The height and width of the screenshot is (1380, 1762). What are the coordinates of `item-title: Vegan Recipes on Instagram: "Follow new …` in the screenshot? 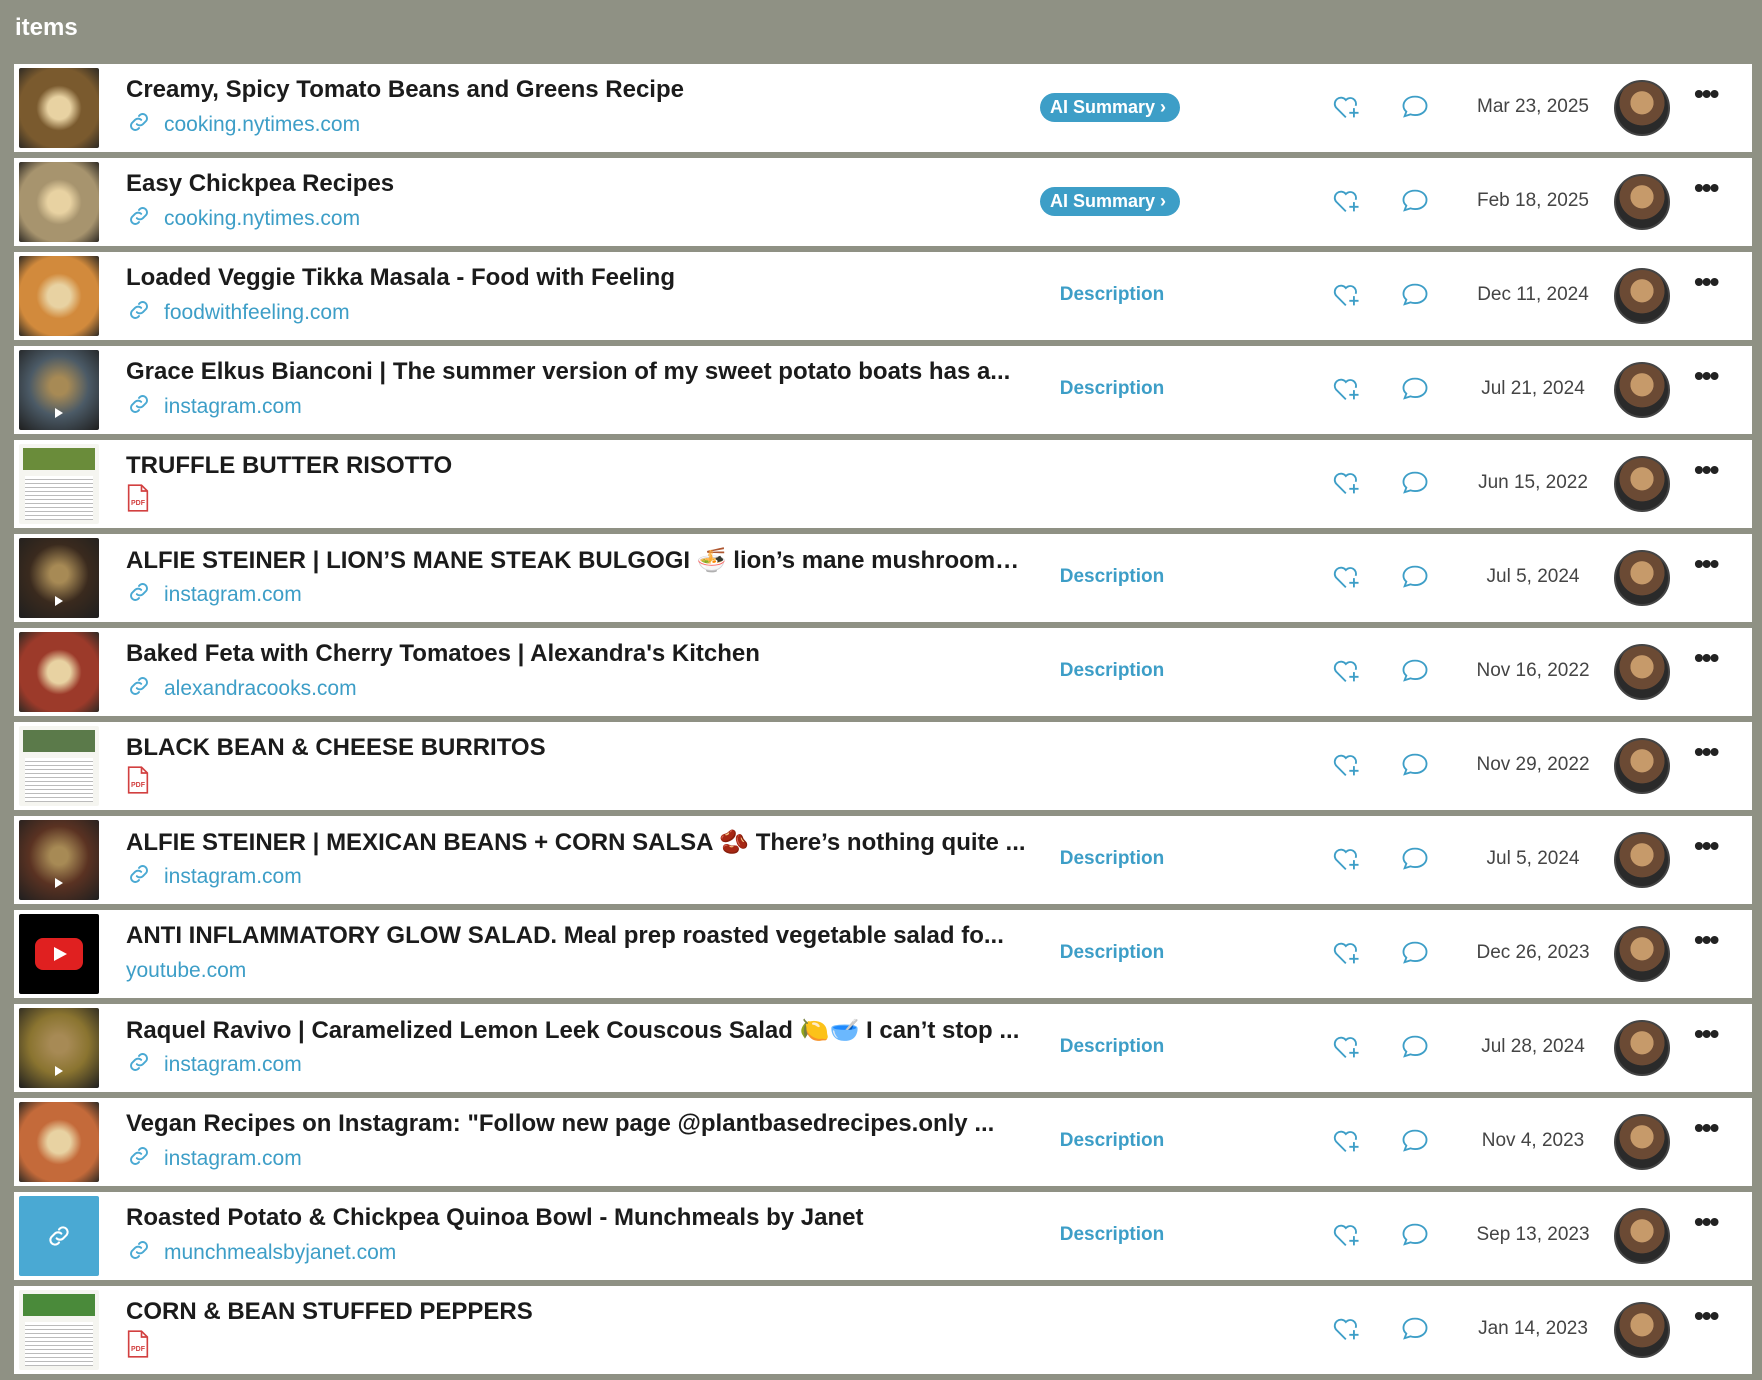 It's located at (576, 1124).